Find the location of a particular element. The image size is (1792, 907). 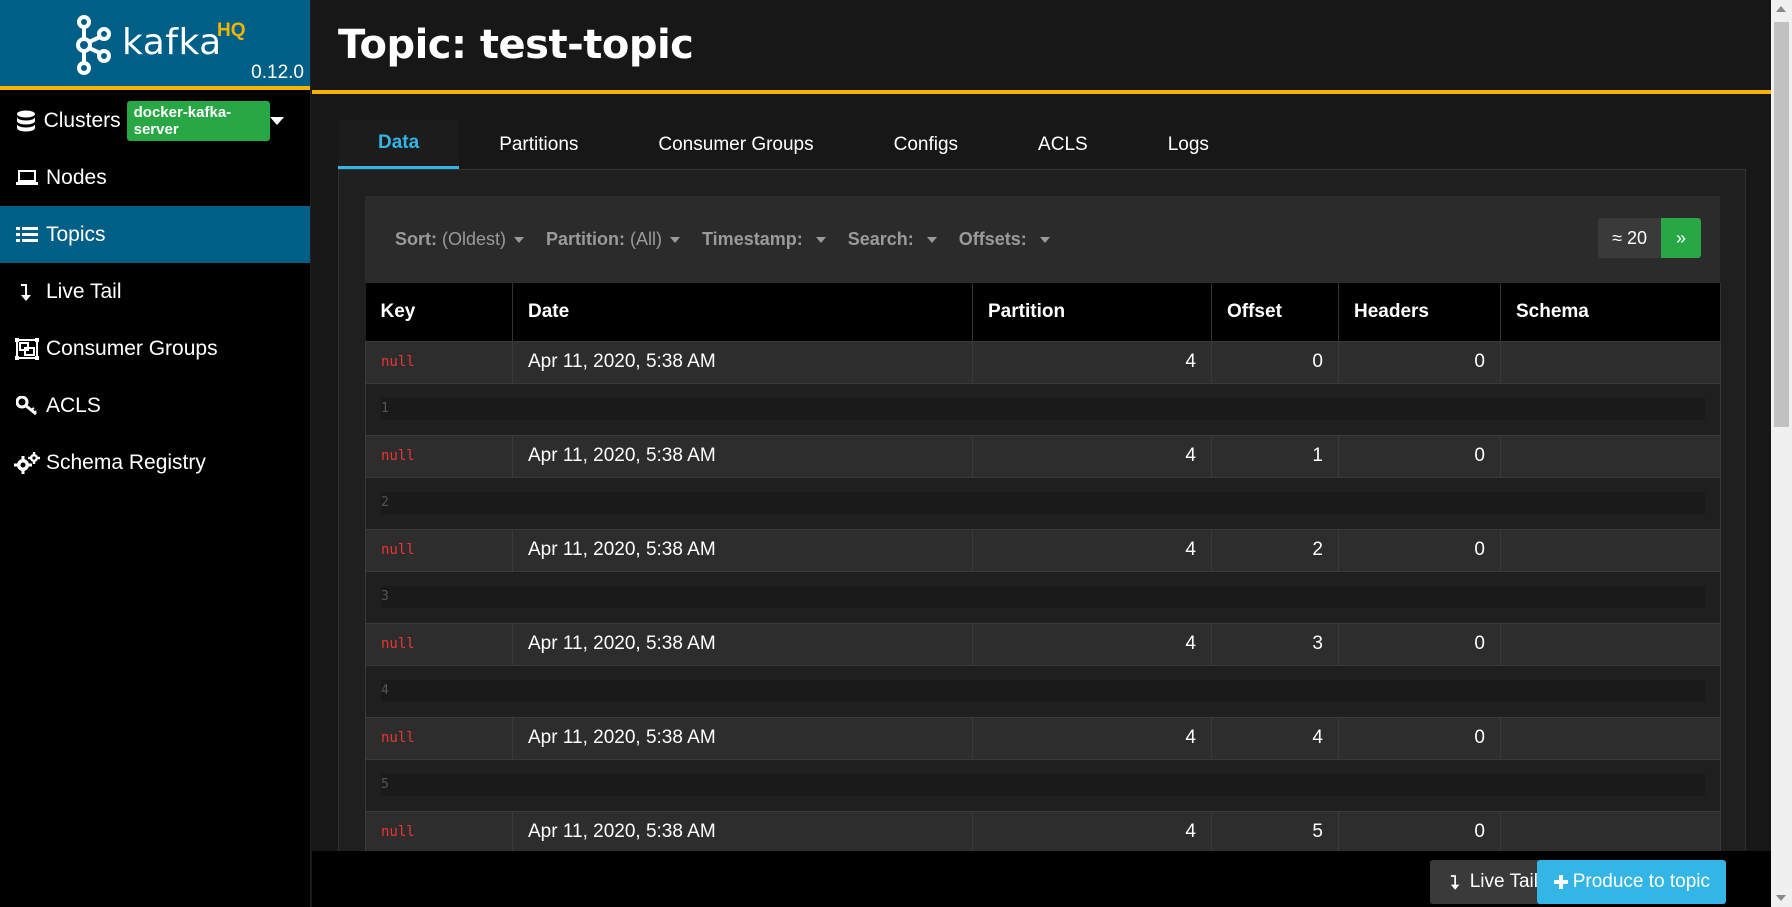

tab-logs: Logs is located at coordinates (1188, 145).